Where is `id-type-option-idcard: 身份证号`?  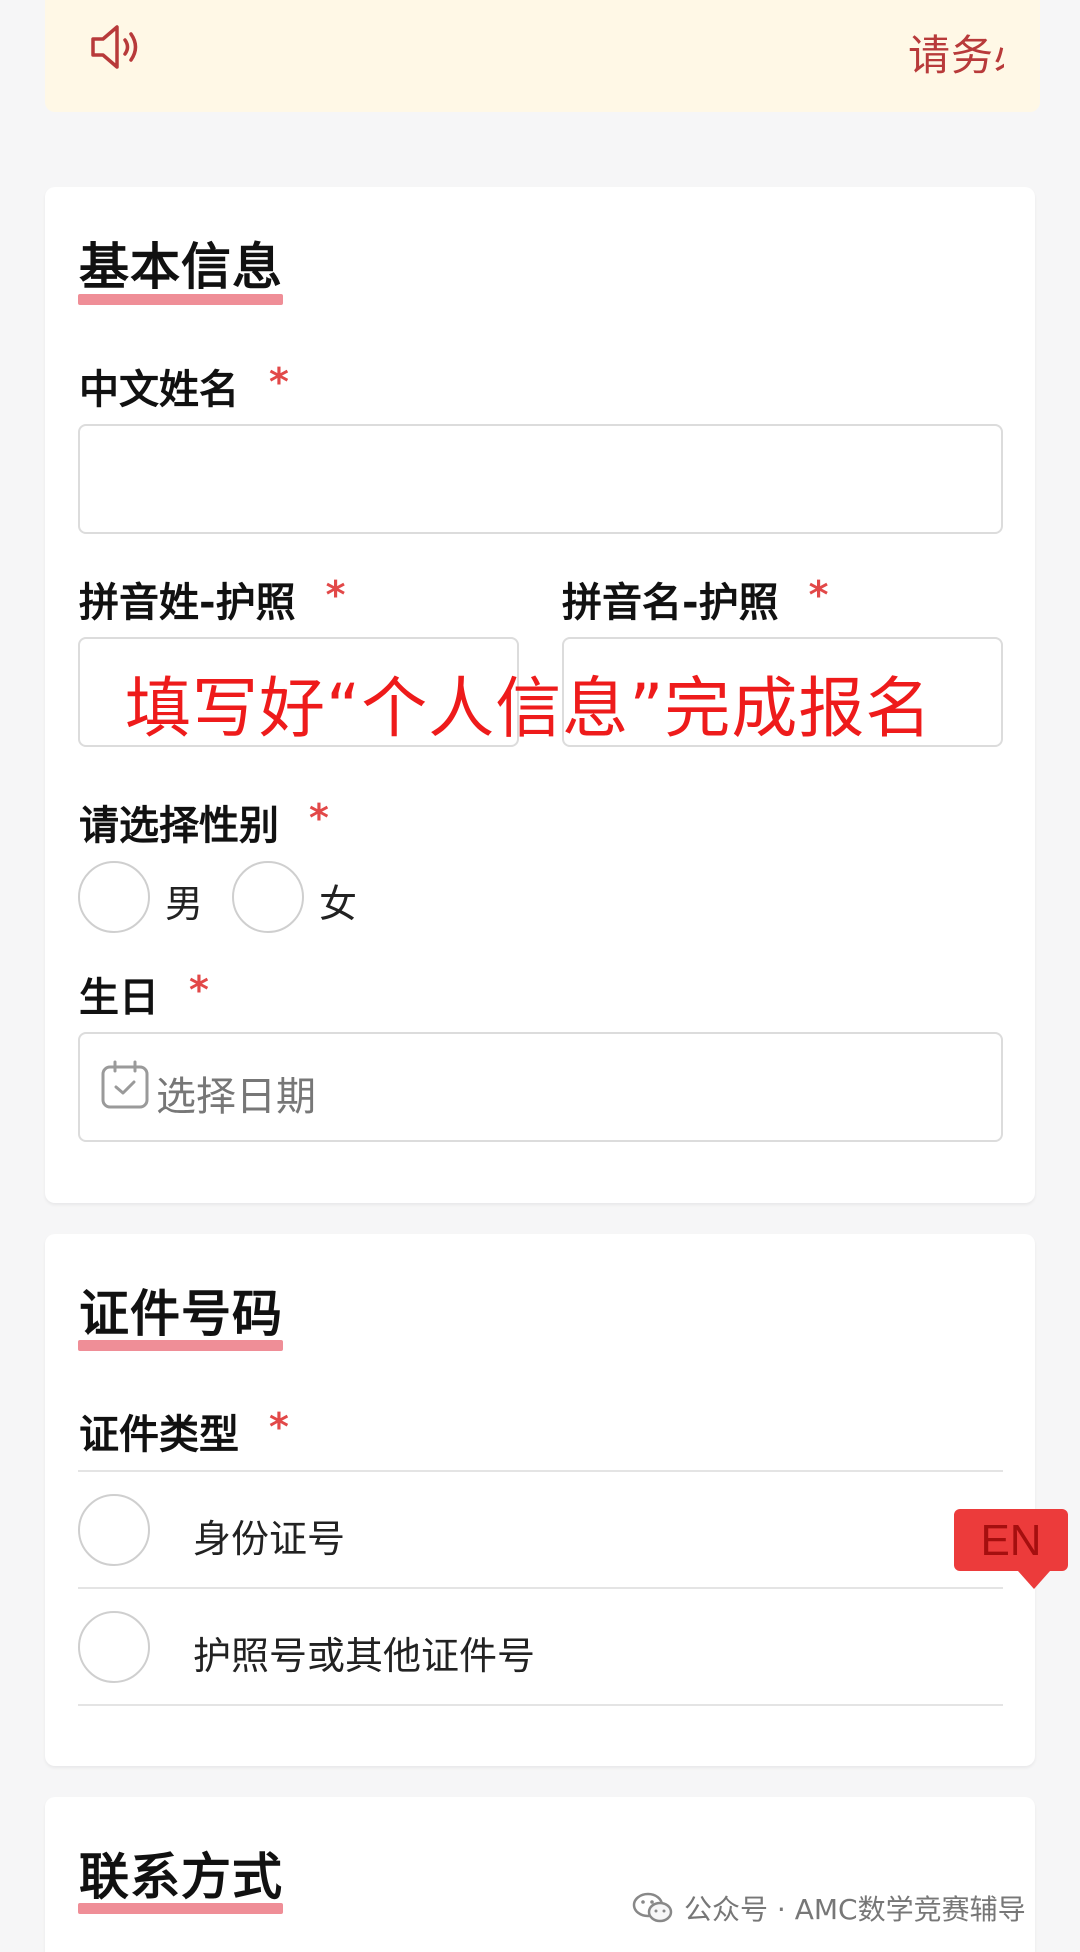 id-type-option-idcard: 身份证号 is located at coordinates (269, 1539).